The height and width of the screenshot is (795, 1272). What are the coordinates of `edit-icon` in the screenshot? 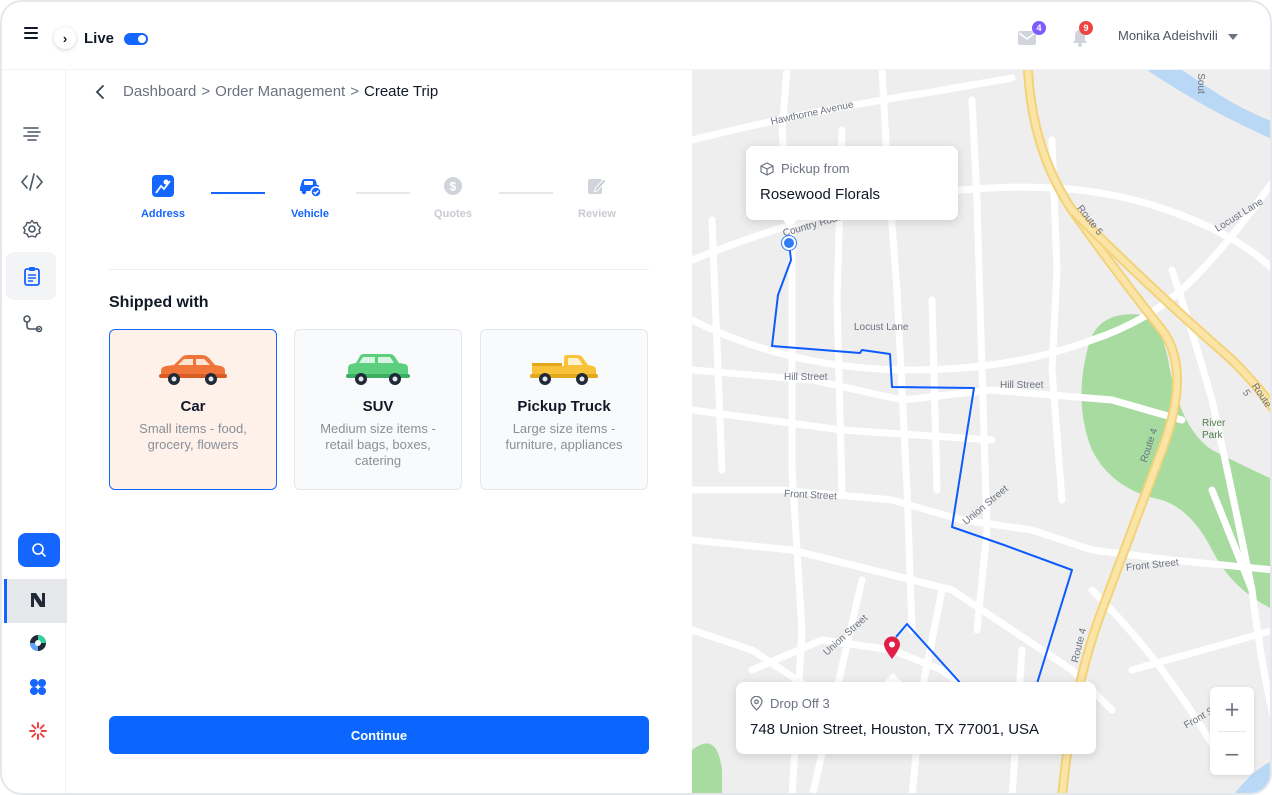 It's located at (597, 186).